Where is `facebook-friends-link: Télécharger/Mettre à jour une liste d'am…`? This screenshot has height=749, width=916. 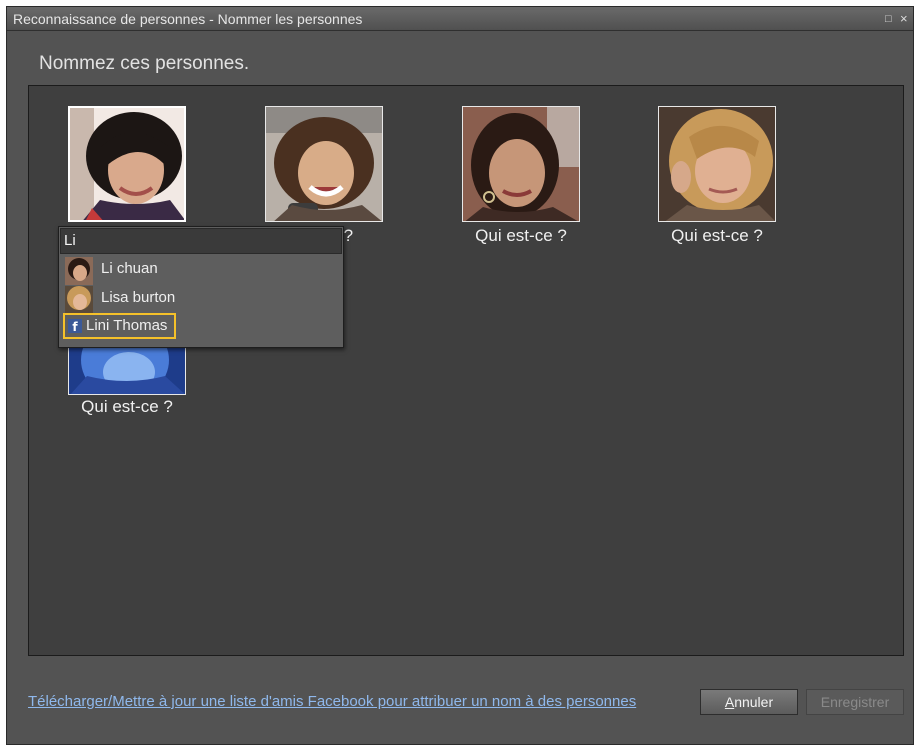
facebook-friends-link: Télécharger/Mettre à jour une liste d'am… is located at coordinates (332, 701).